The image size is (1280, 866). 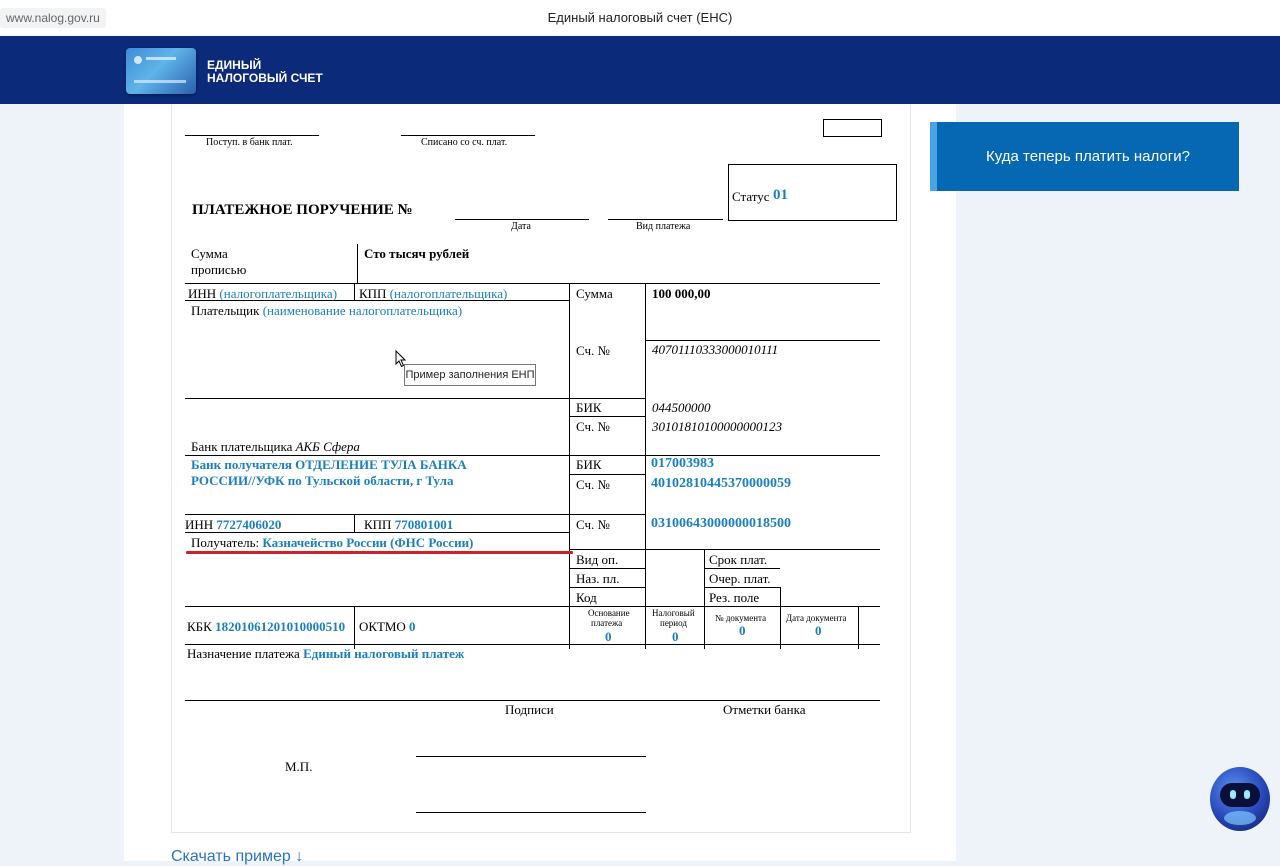 I want to click on download-example-link: Скачать пример ↓, so click(x=237, y=857).